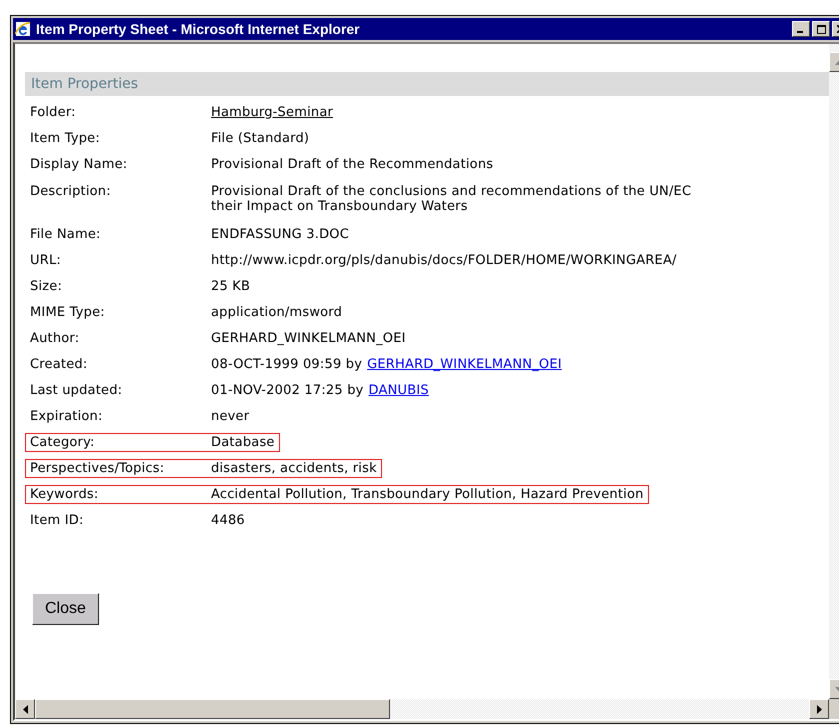 This screenshot has height=725, width=839. I want to click on field-link: Hamburg-Seminar, so click(272, 112).